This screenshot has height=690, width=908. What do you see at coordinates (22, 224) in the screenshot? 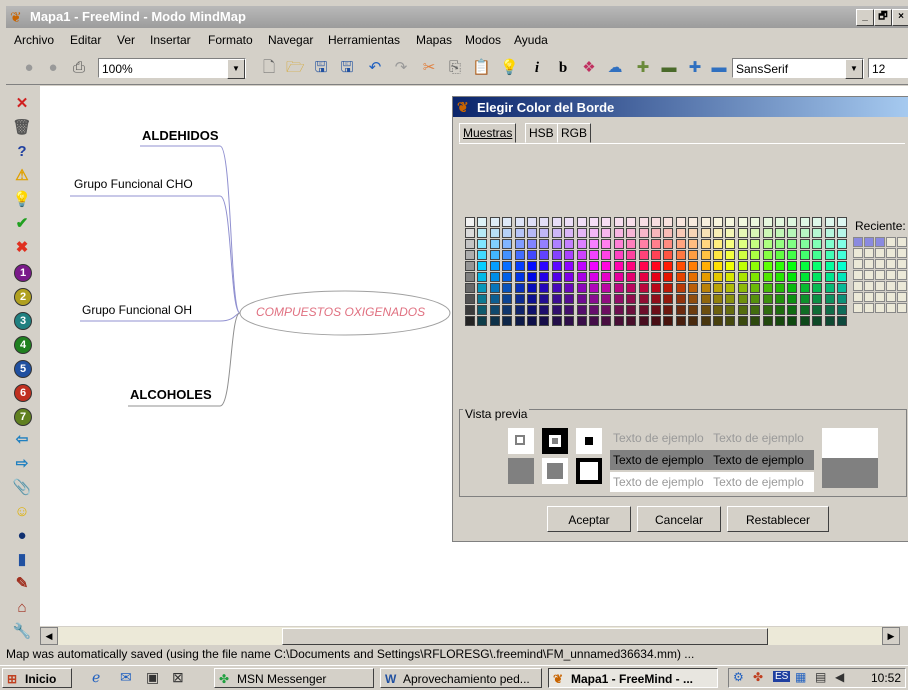
I see `checkmark-icon: ✔` at bounding box center [22, 224].